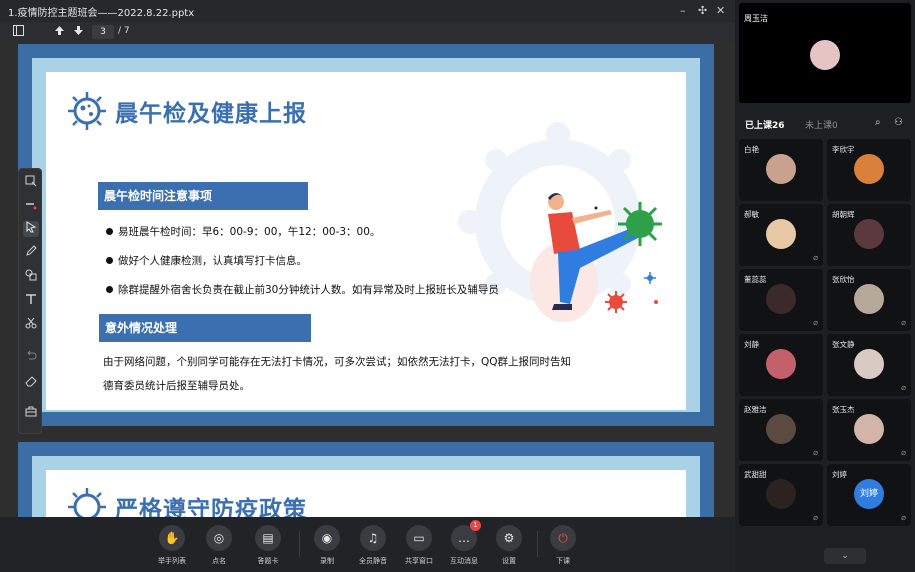  I want to click on attendance-tabs: 已上课26 未上课0 ⌕ ⚇, so click(825, 123).